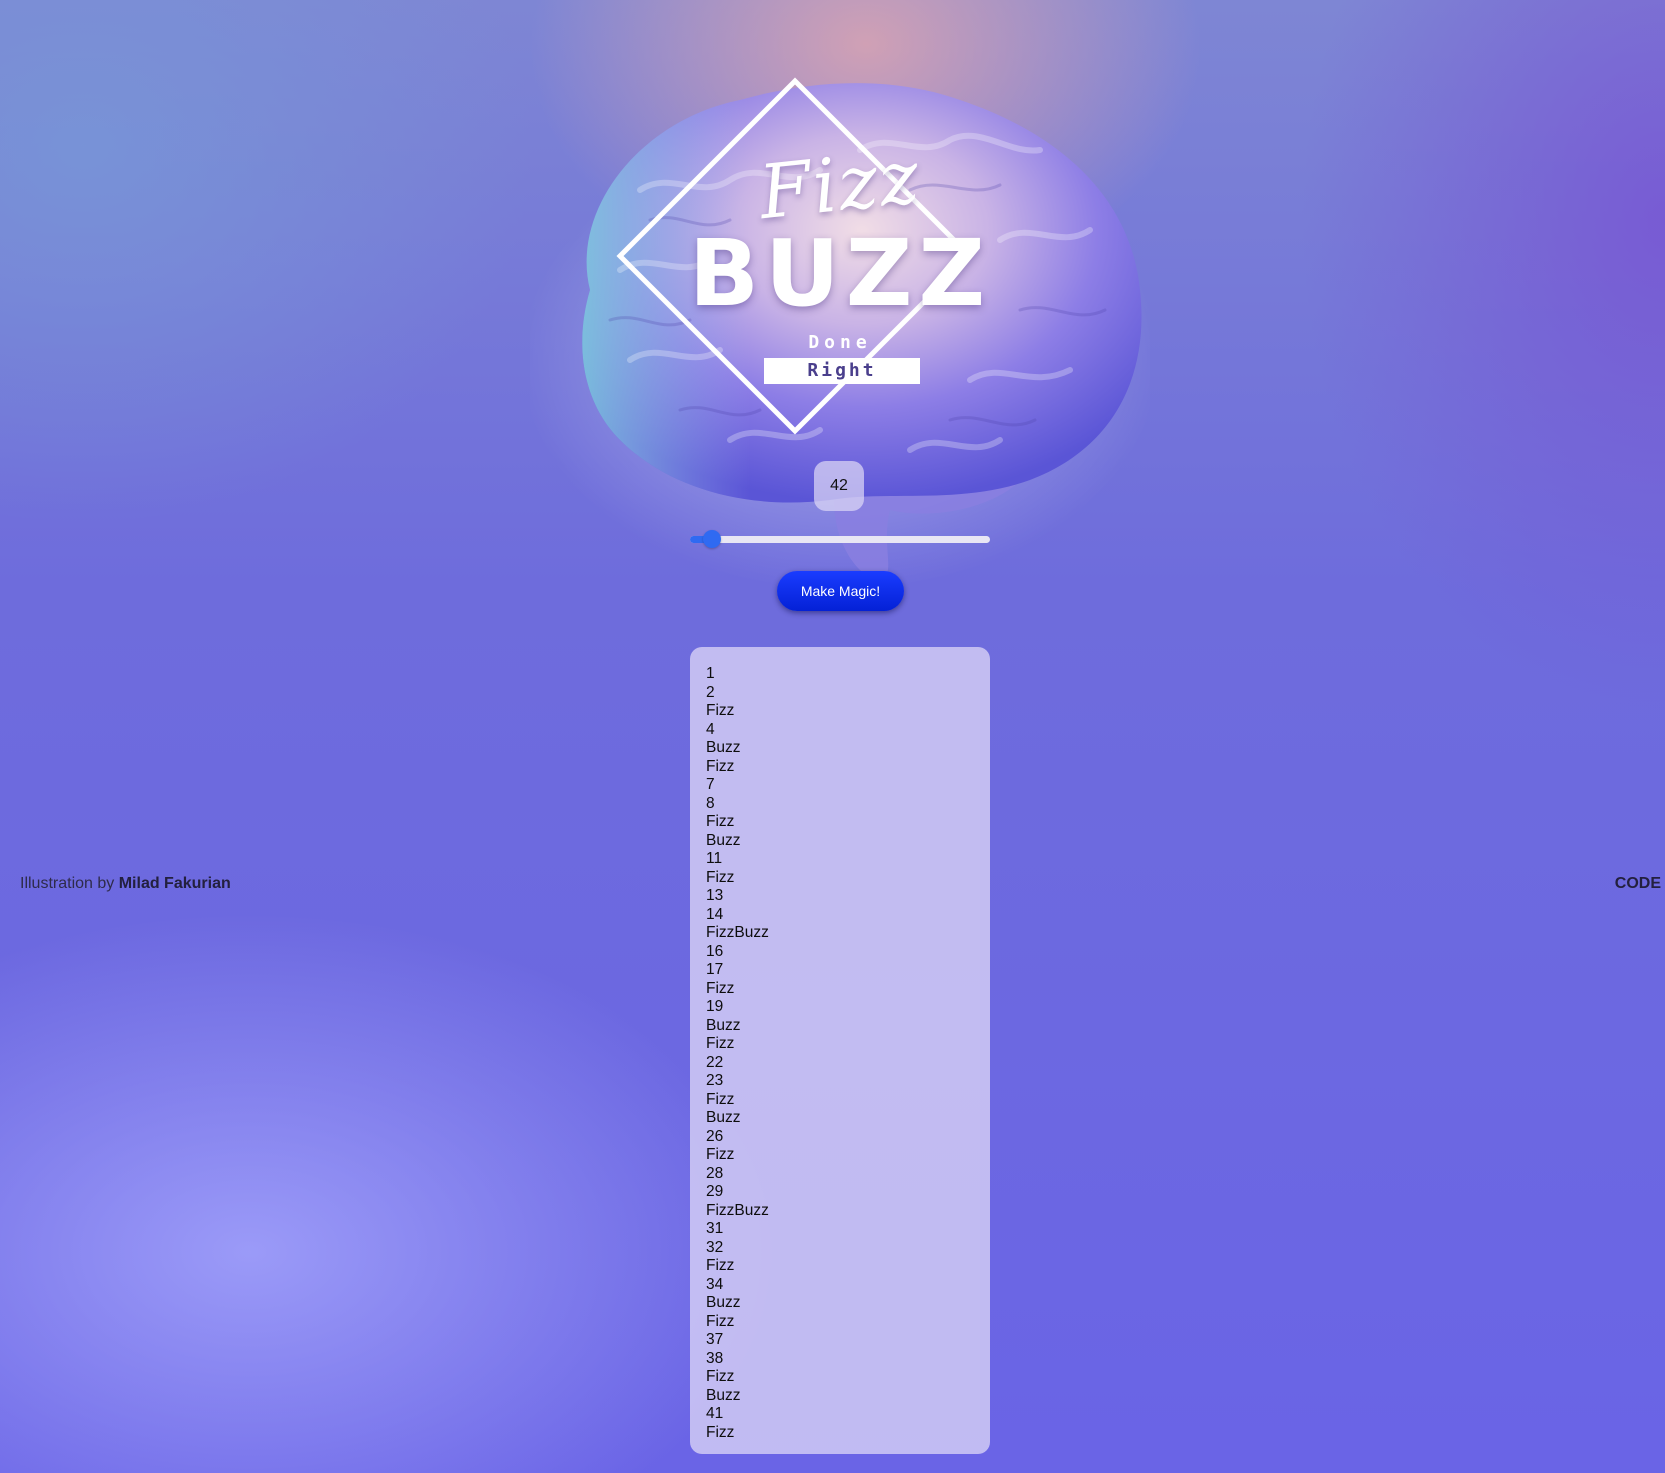 This screenshot has width=1665, height=1473. I want to click on output-item: 26, so click(715, 1136).